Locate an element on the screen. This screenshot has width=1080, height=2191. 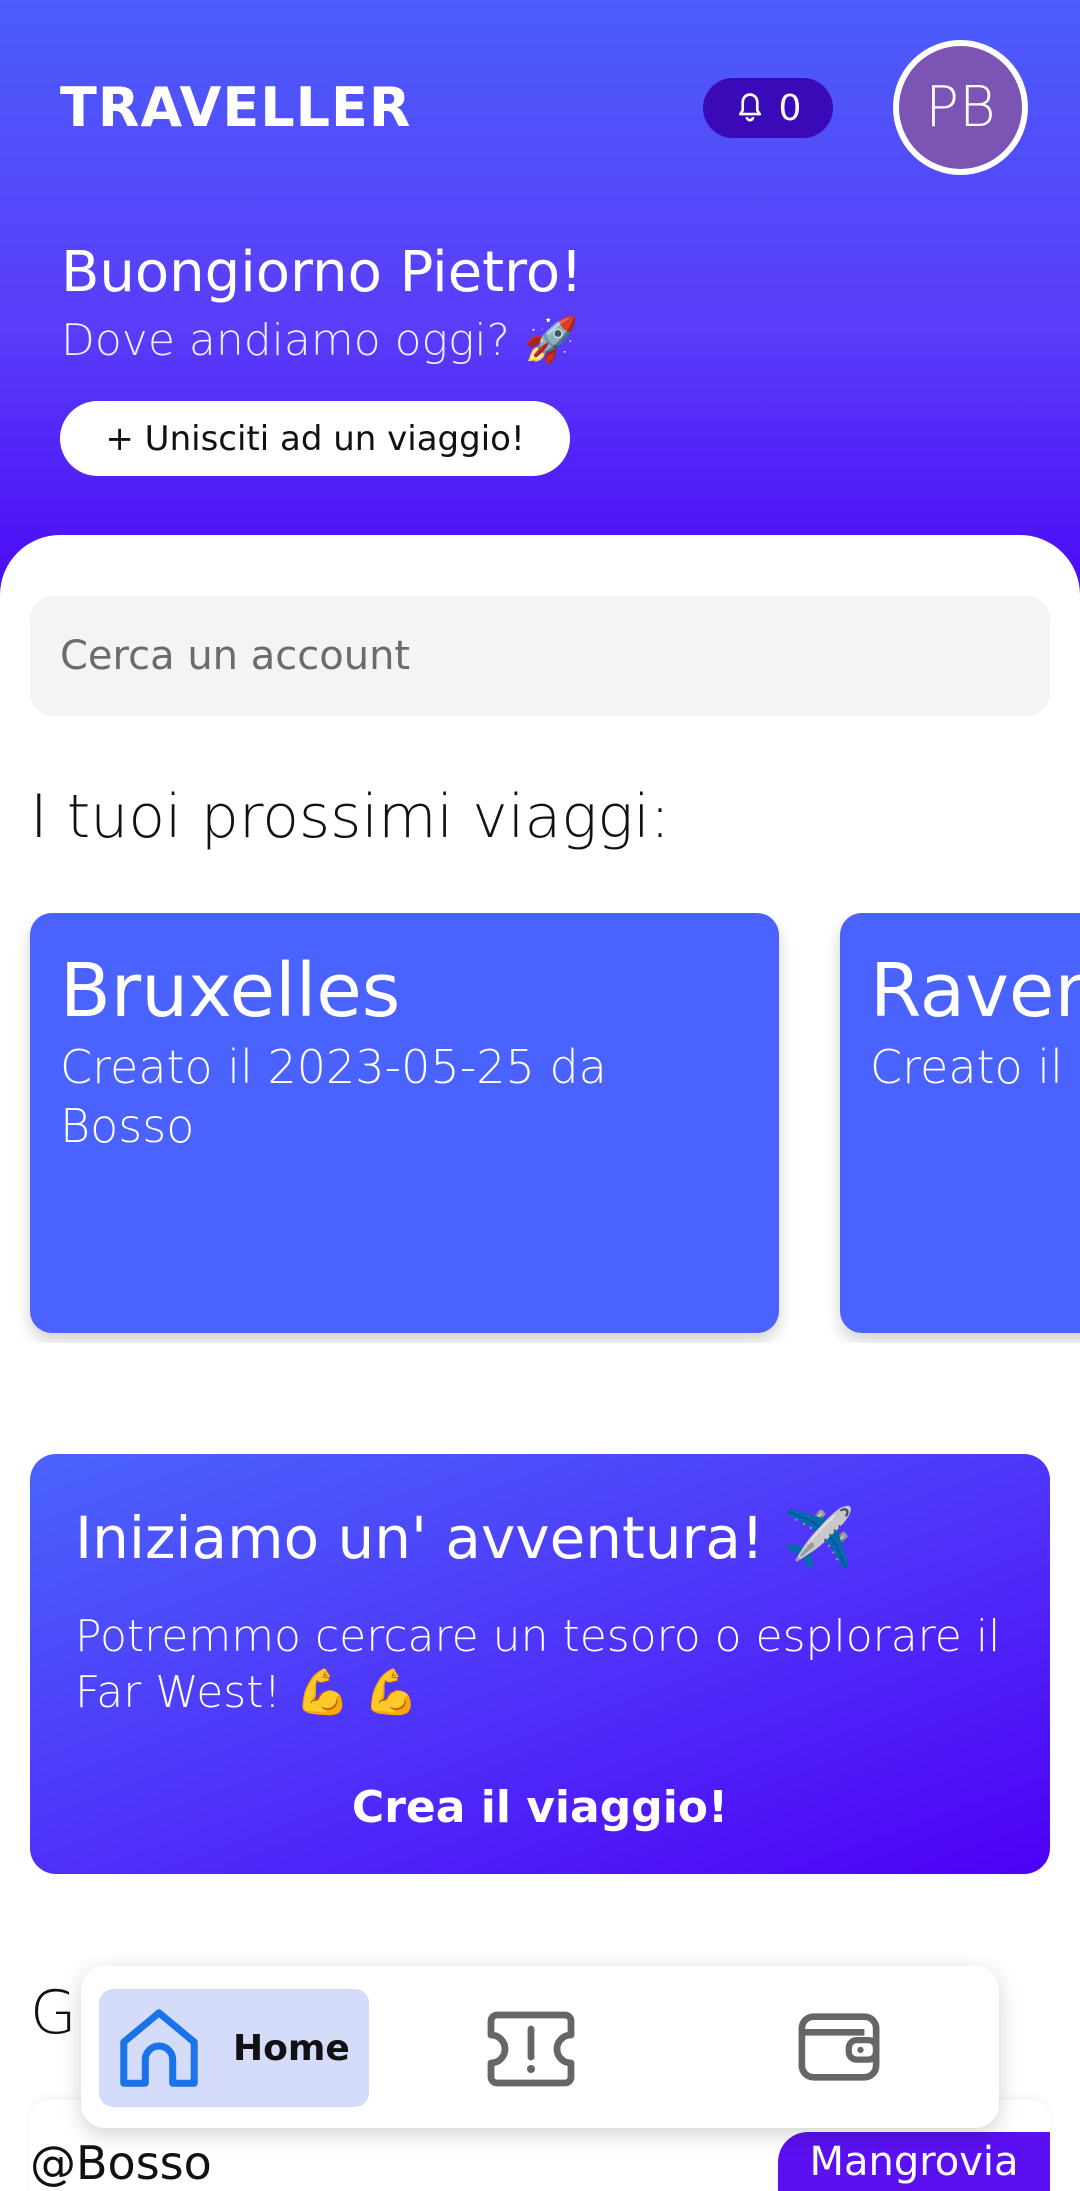
trip-card: Raven Creato il 2 is located at coordinates (960, 1123).